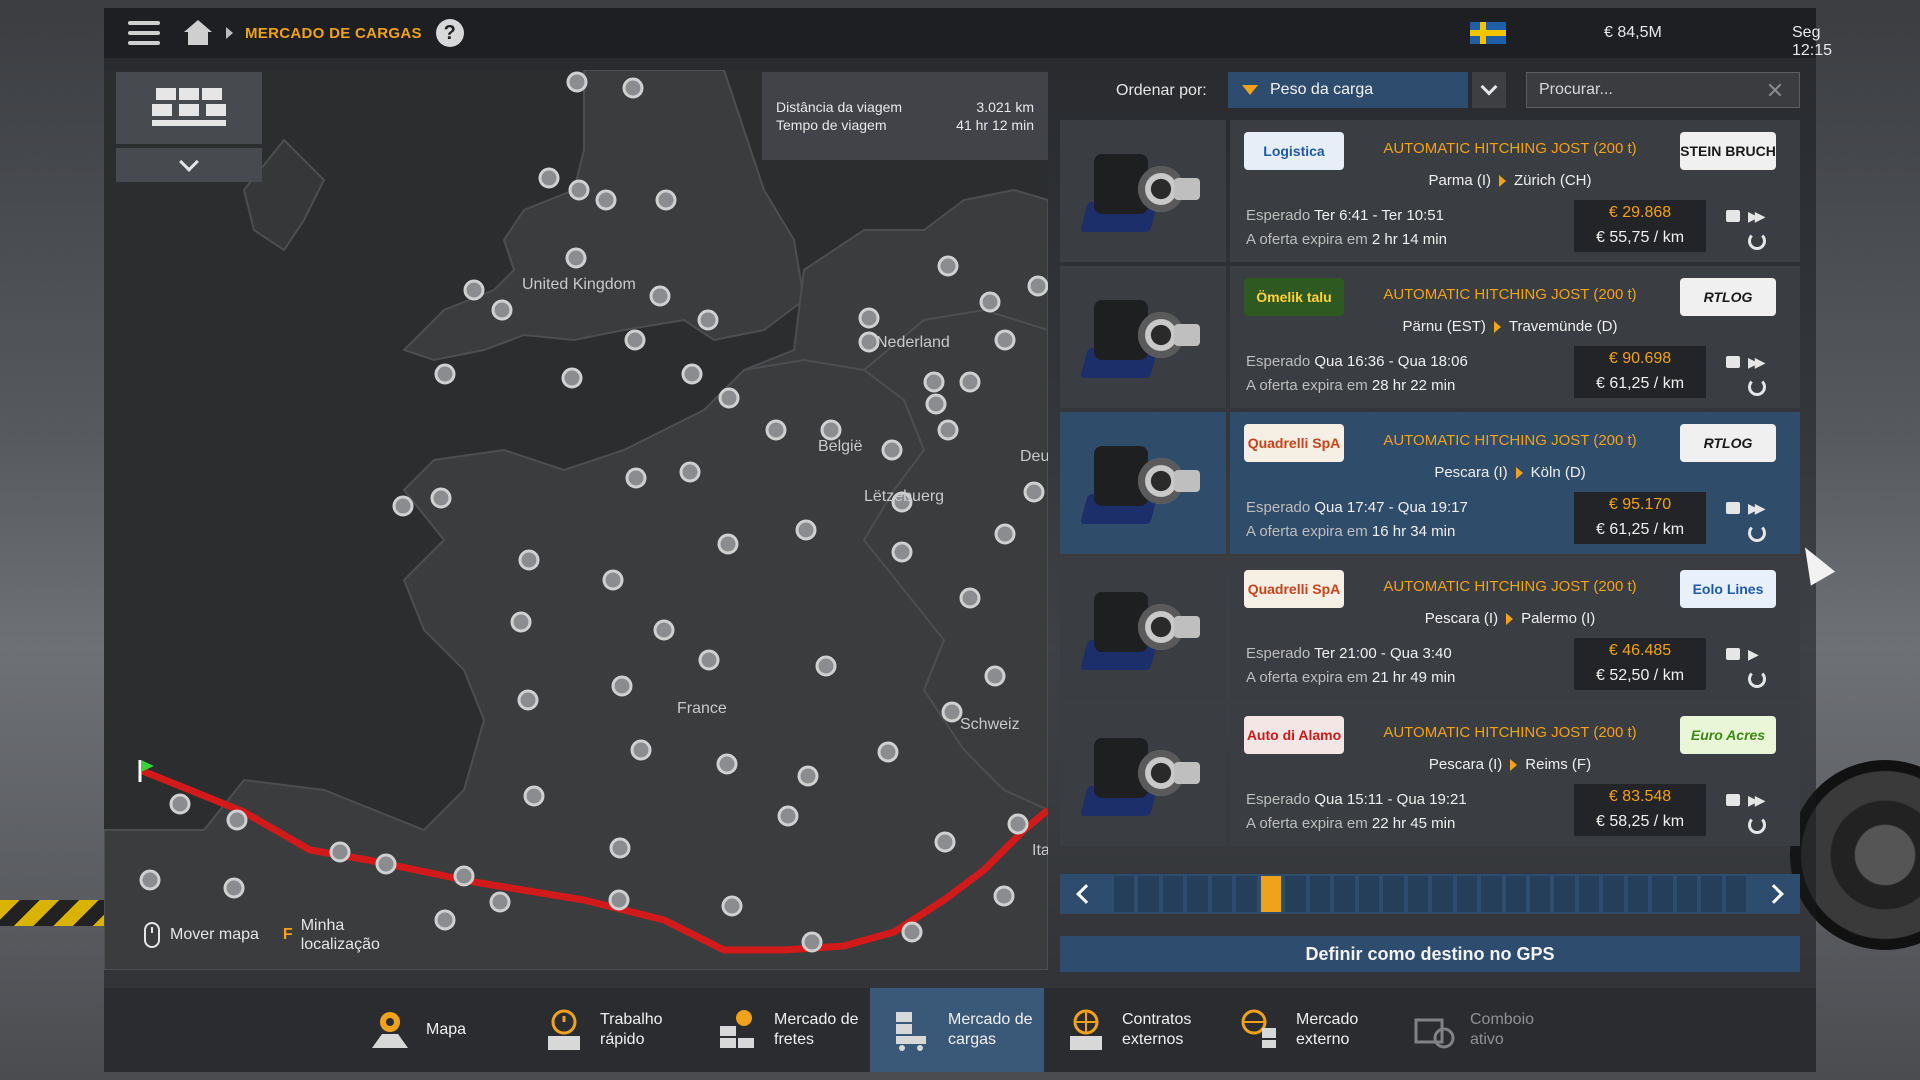  What do you see at coordinates (1774, 894) in the screenshot?
I see `chevron-right-icon` at bounding box center [1774, 894].